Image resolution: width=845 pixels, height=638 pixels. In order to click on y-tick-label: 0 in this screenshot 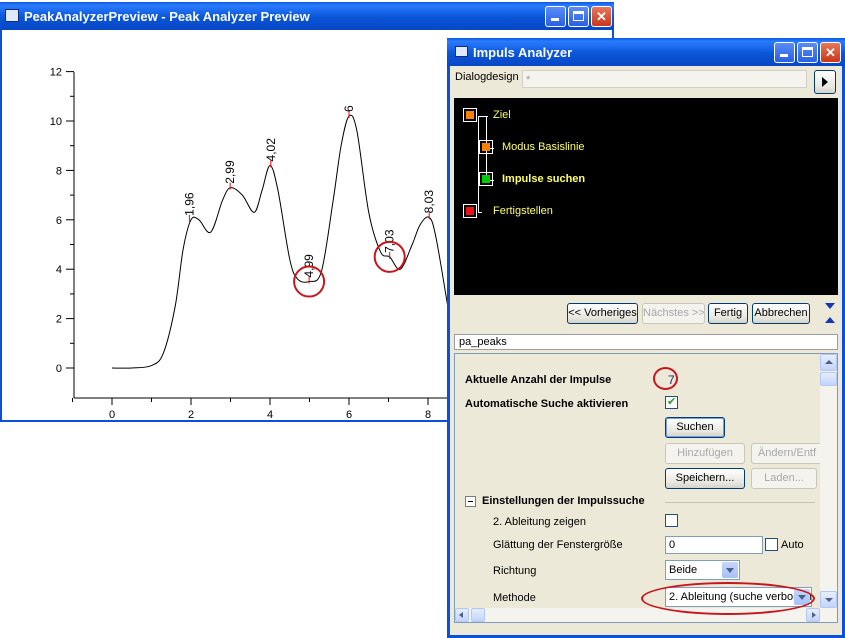, I will do `click(59, 369)`.